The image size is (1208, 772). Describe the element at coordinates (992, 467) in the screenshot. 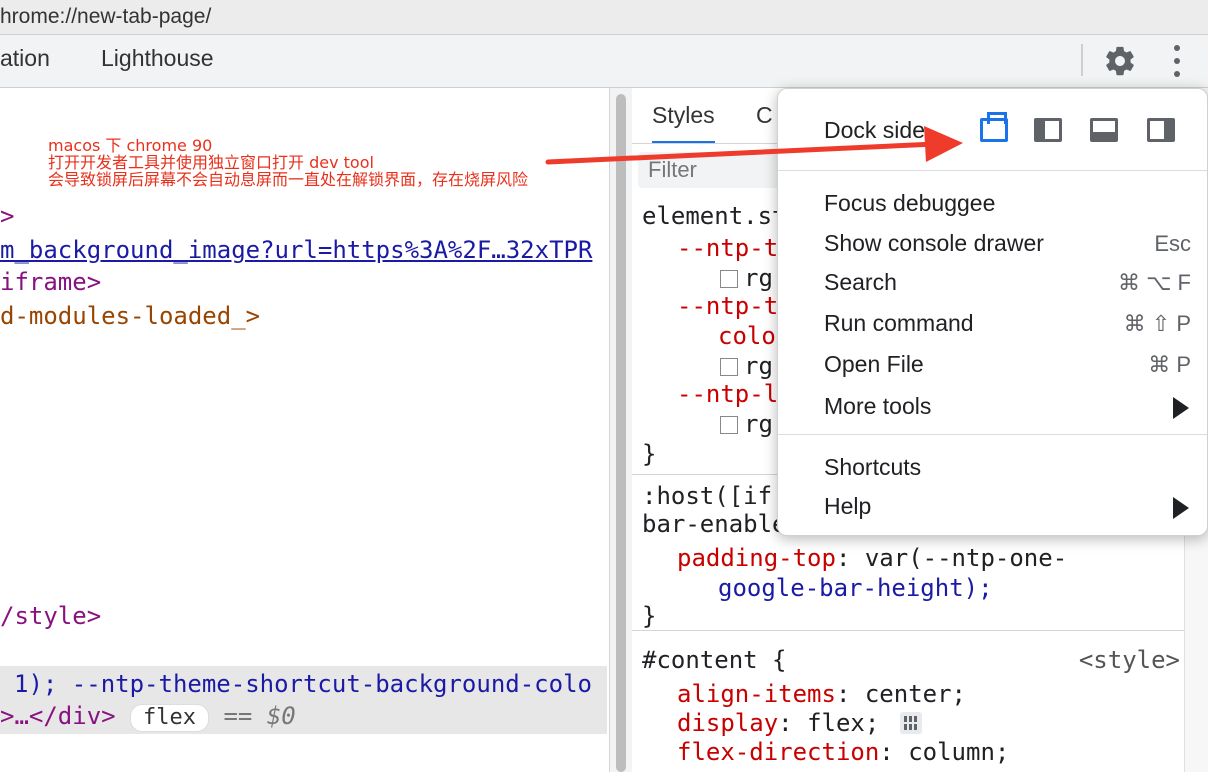

I see `menu-item-shortcuts: Shortcuts` at that location.